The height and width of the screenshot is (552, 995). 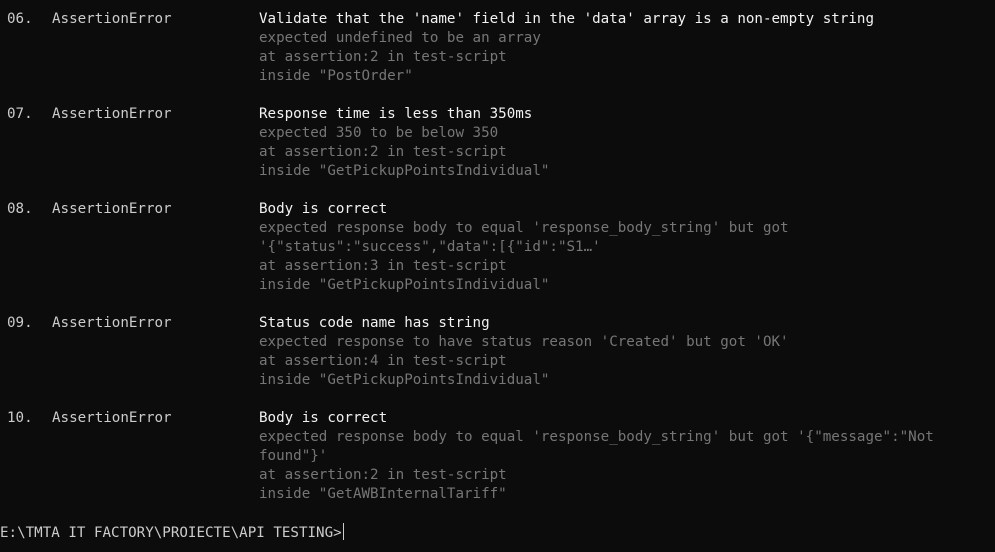 What do you see at coordinates (383, 361) in the screenshot?
I see `assertion-location: at assertion:4 in test-script` at bounding box center [383, 361].